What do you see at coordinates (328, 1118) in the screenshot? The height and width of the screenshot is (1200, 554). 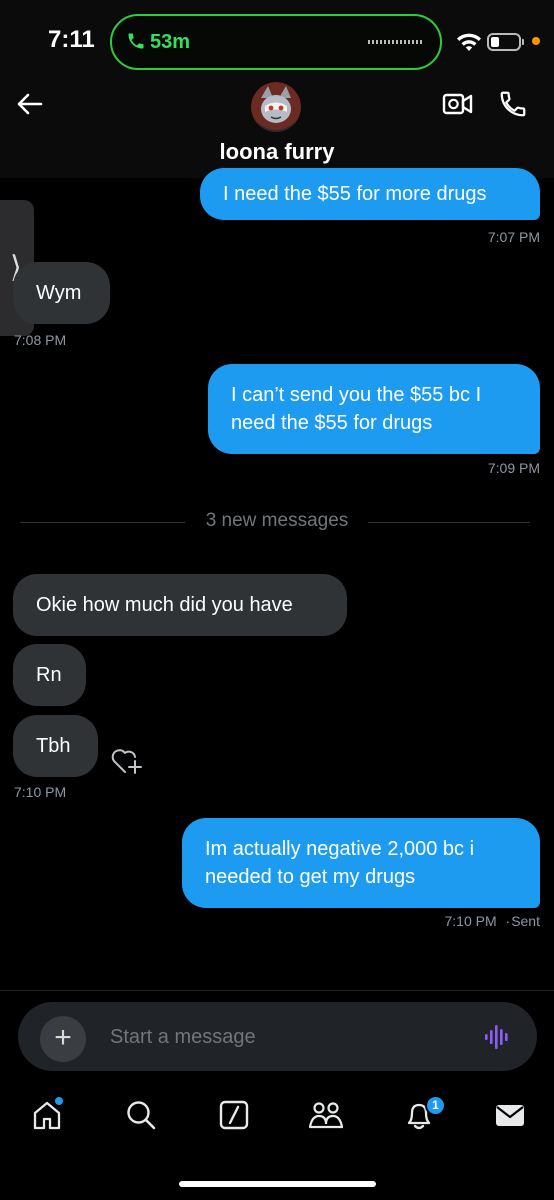 I see `communities-icon` at bounding box center [328, 1118].